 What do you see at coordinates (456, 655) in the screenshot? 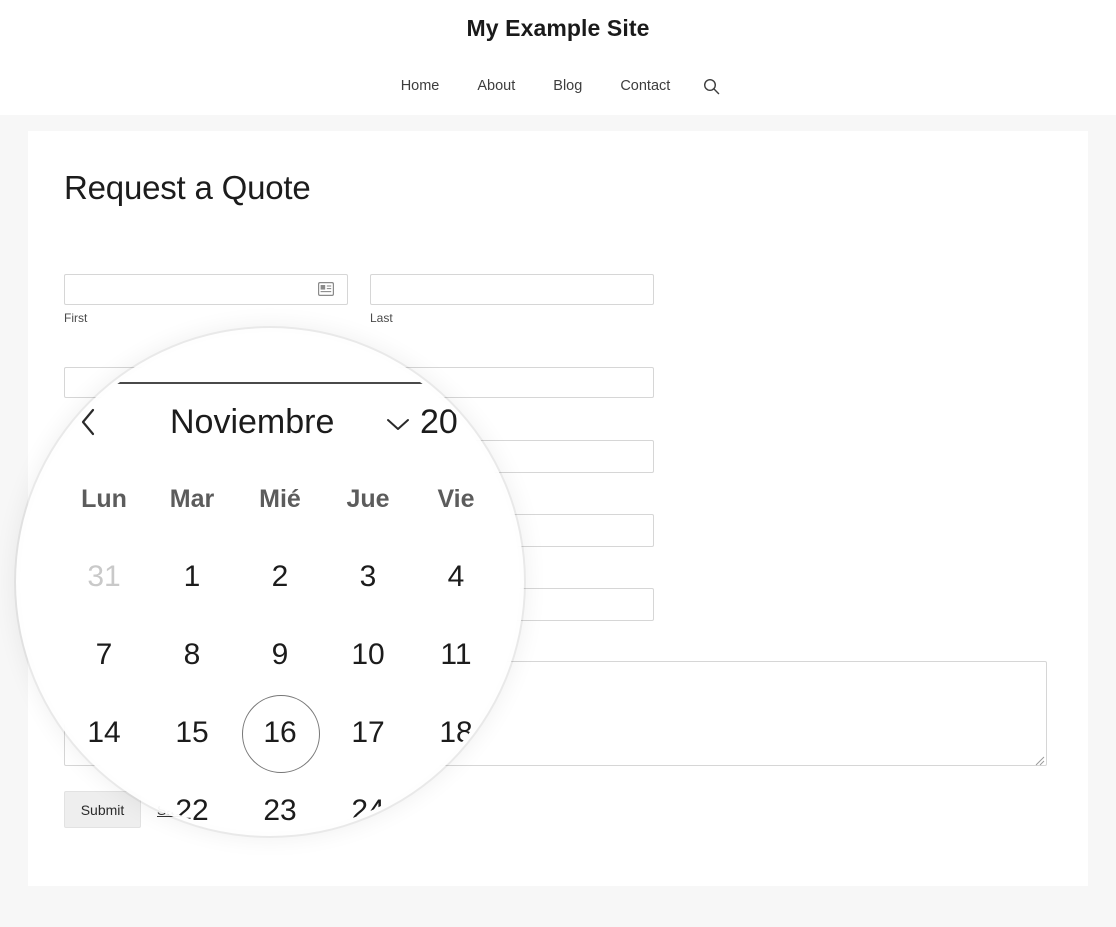
I see `day-cell: 11` at bounding box center [456, 655].